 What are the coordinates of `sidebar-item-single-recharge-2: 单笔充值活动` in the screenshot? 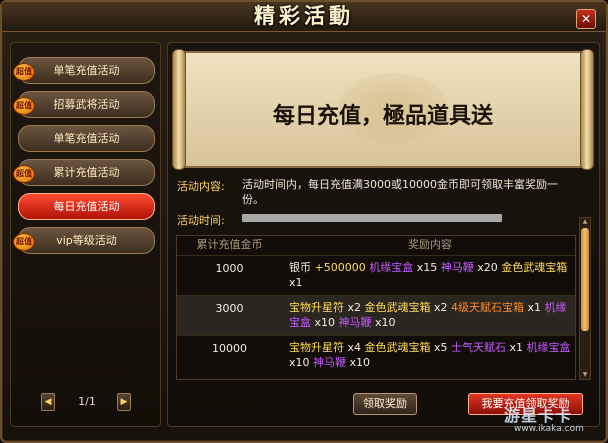 It's located at (86, 138).